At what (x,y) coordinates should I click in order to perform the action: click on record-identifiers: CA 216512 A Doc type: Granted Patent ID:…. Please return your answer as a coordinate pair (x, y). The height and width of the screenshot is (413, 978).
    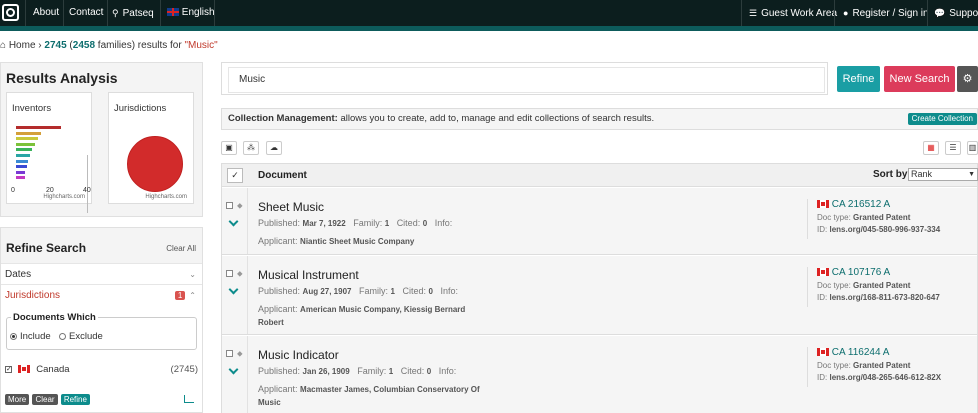
    Looking at the image, I should click on (873, 219).